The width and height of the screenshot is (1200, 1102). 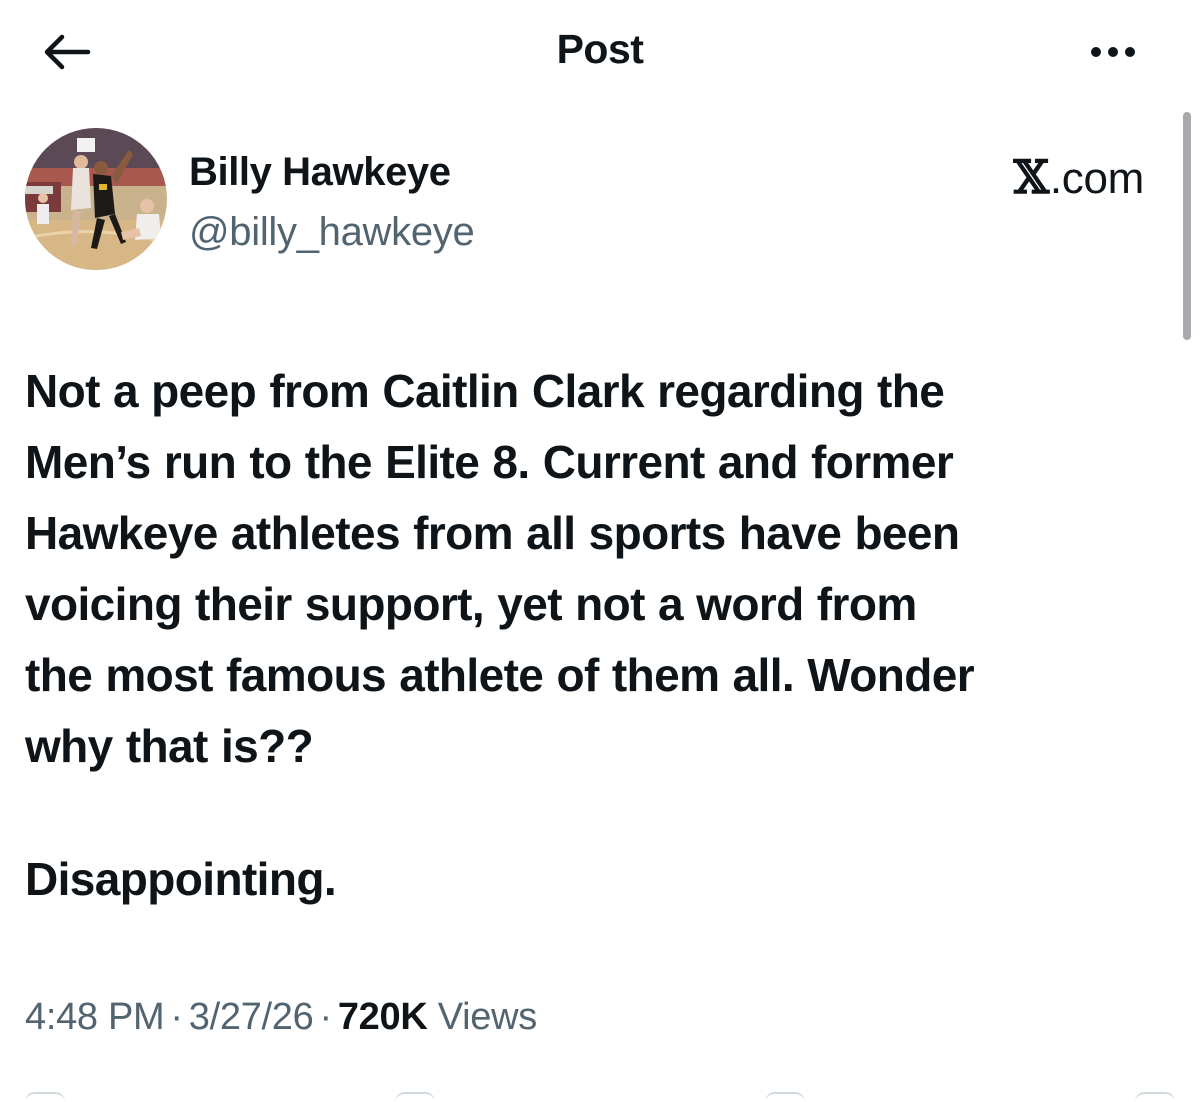 I want to click on basketball-photo-avatar, so click(x=96, y=199).